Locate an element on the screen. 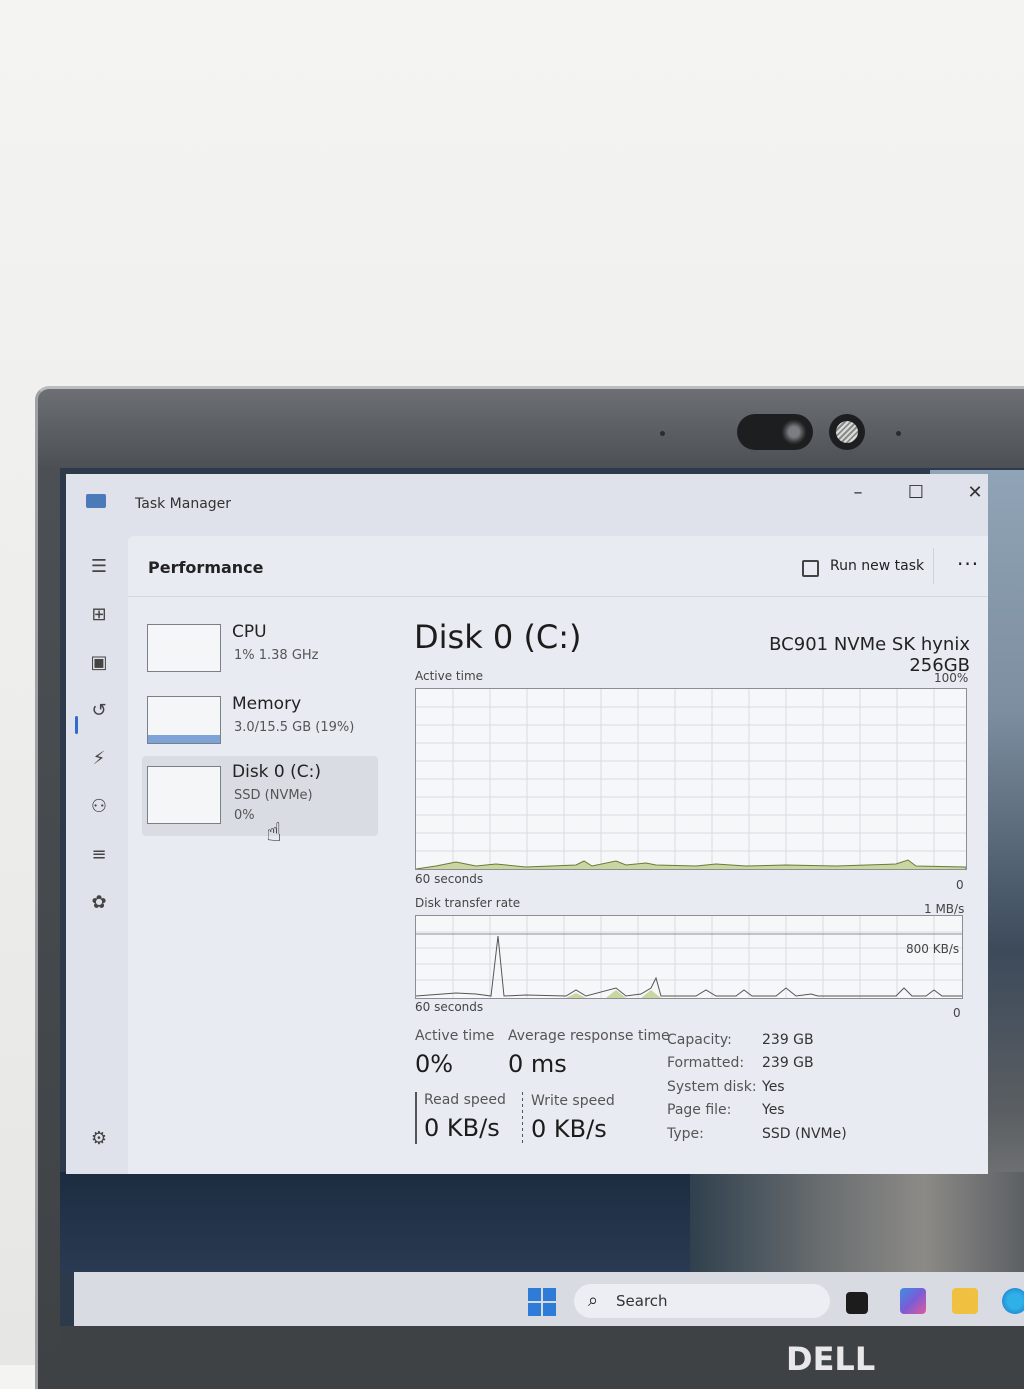 Image resolution: width=1024 pixels, height=1389 pixels. transfer-rate-graph-svg is located at coordinates (689, 957).